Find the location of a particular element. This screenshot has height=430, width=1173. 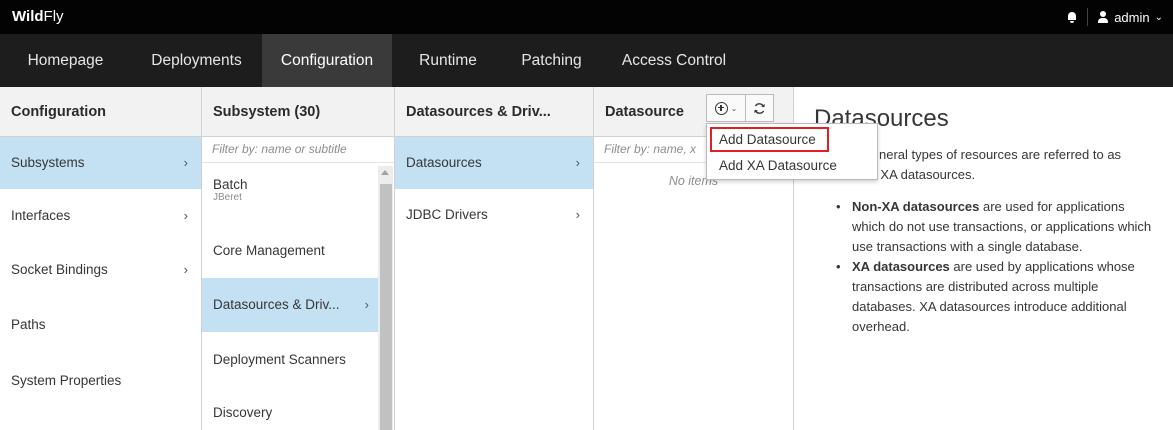

bullet-term: Non-XA datasources is located at coordinates (916, 206).